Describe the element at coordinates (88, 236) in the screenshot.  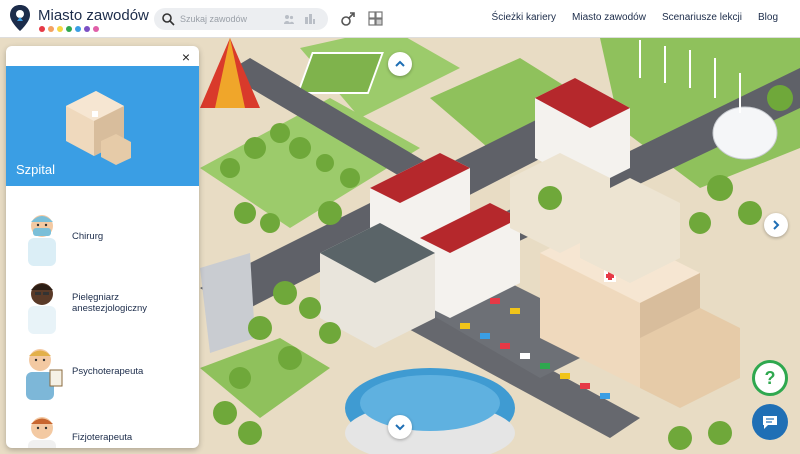
I see `job-label: Chirurg` at that location.